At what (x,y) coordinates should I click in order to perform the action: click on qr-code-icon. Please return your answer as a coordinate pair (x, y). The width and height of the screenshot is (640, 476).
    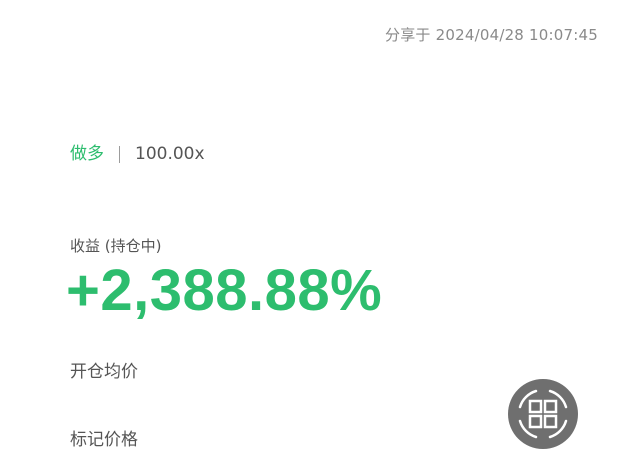
    Looking at the image, I should click on (543, 414).